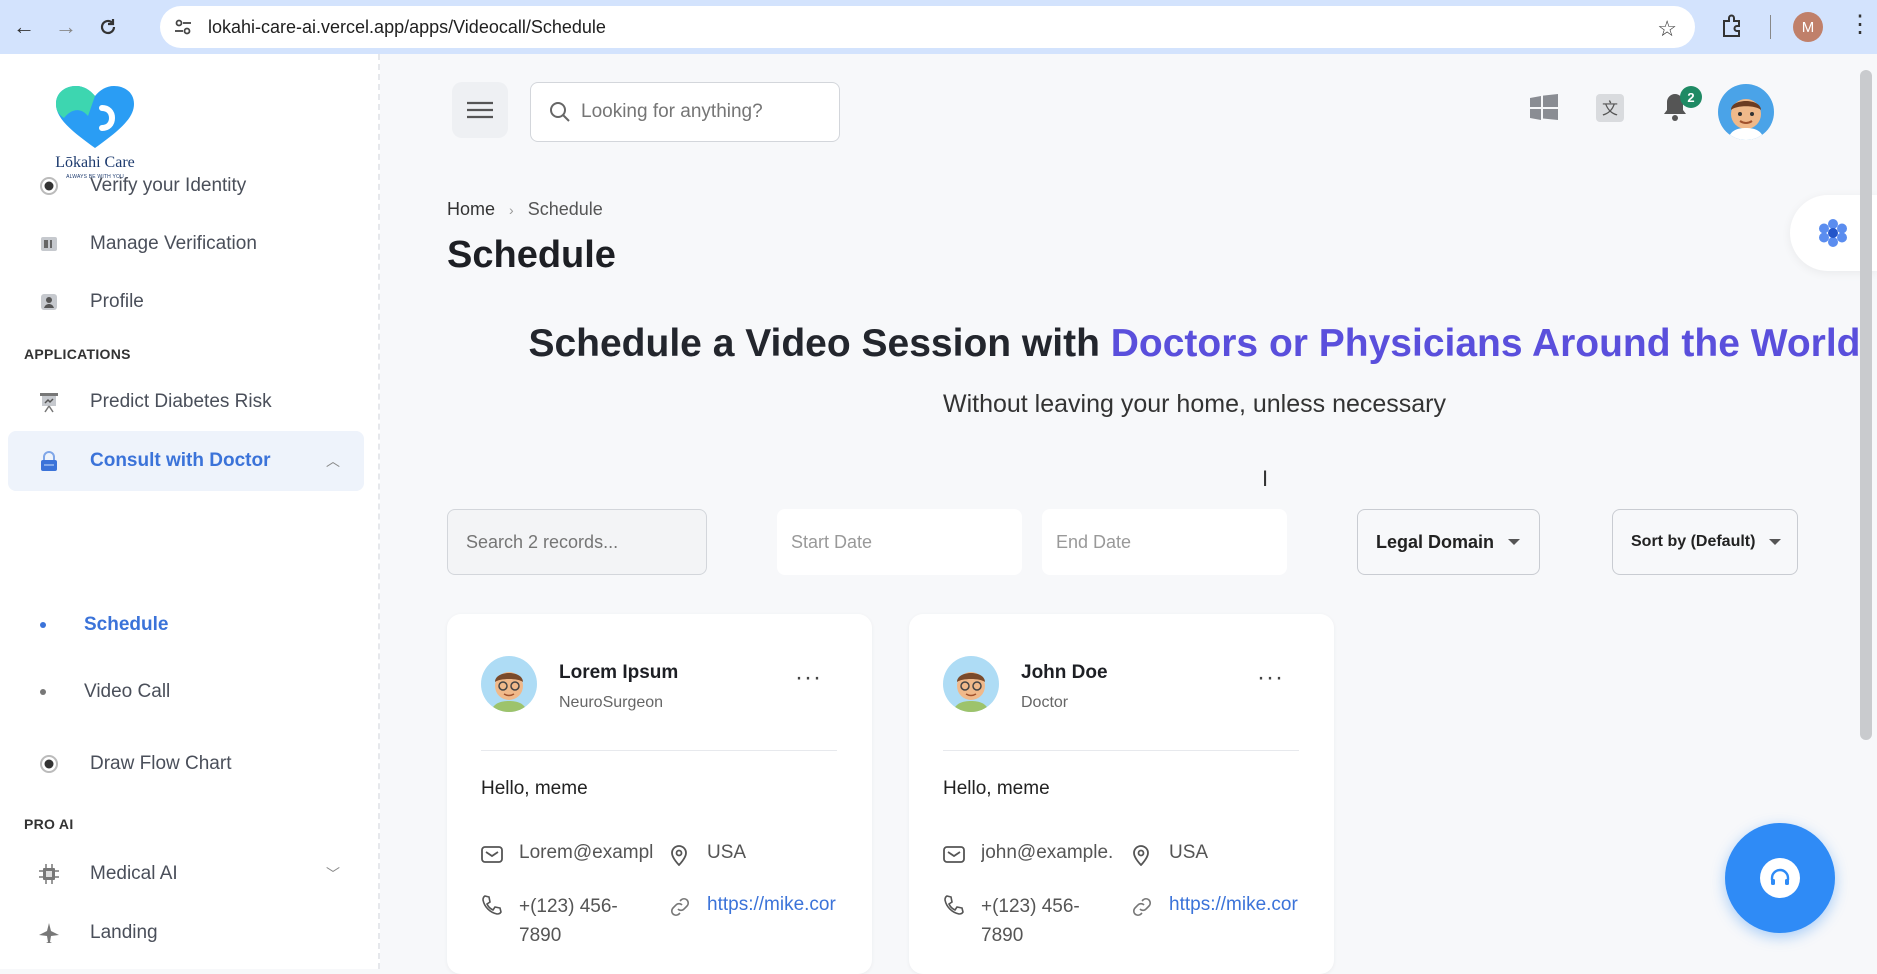 This screenshot has height=974, width=1877. I want to click on sidebar-subitem-label: Video Call, so click(127, 691).